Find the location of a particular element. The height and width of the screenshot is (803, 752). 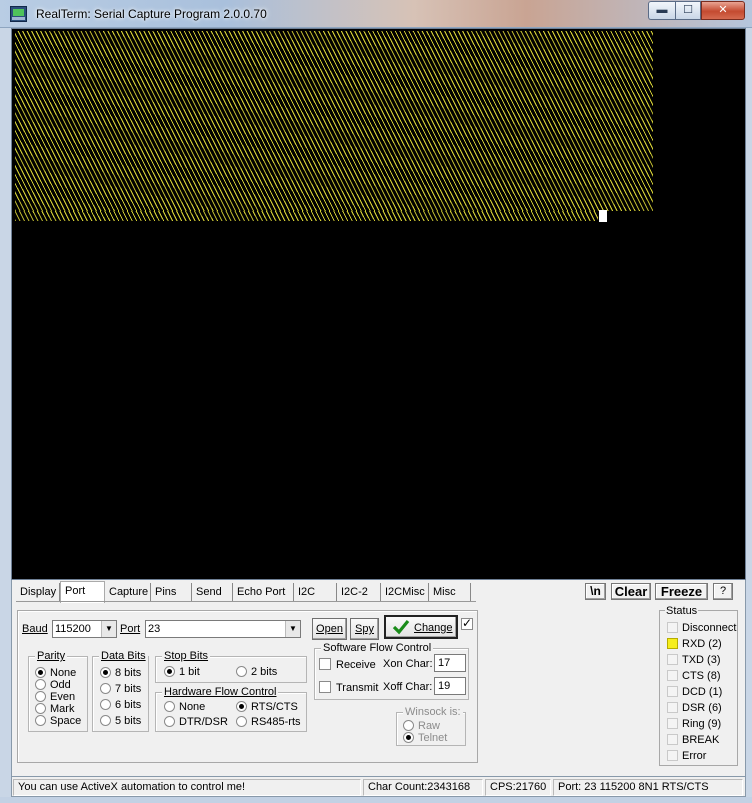

option-label: Mark is located at coordinates (62, 709).